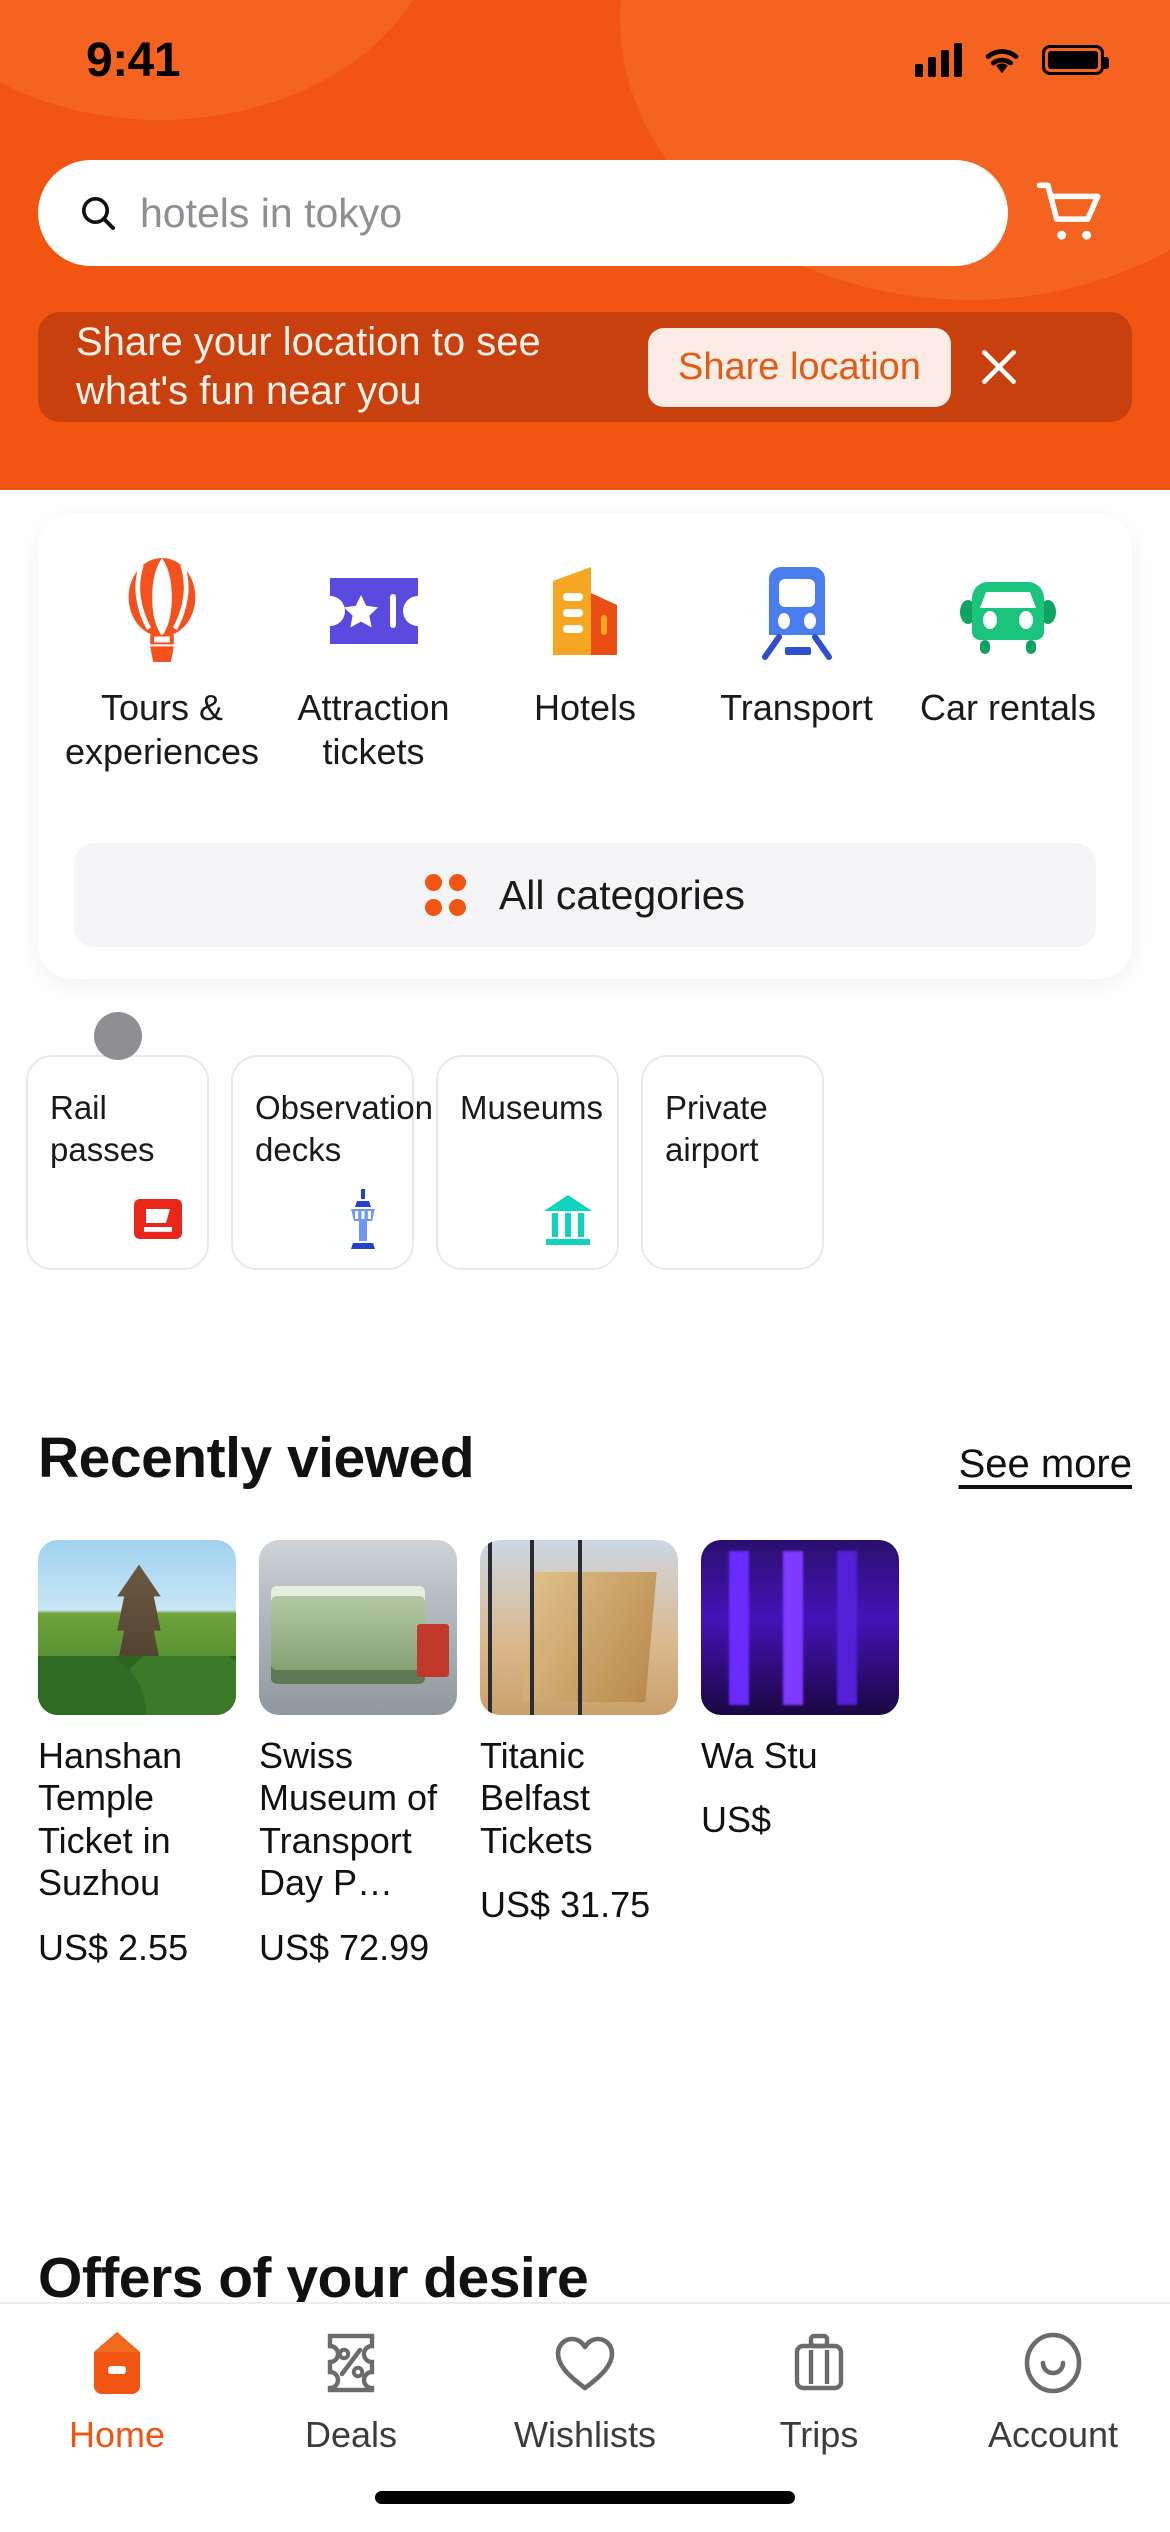 The image size is (1170, 2532). What do you see at coordinates (585, 611) in the screenshot?
I see `hotel-building-icon` at bounding box center [585, 611].